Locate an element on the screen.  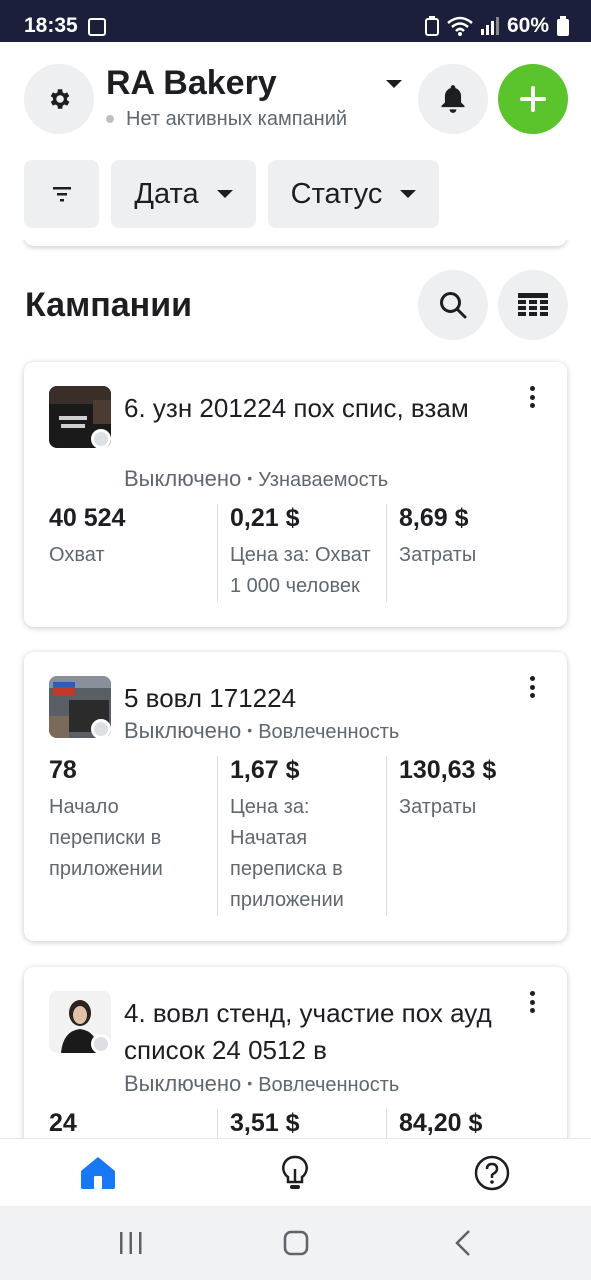
search-button is located at coordinates (453, 305).